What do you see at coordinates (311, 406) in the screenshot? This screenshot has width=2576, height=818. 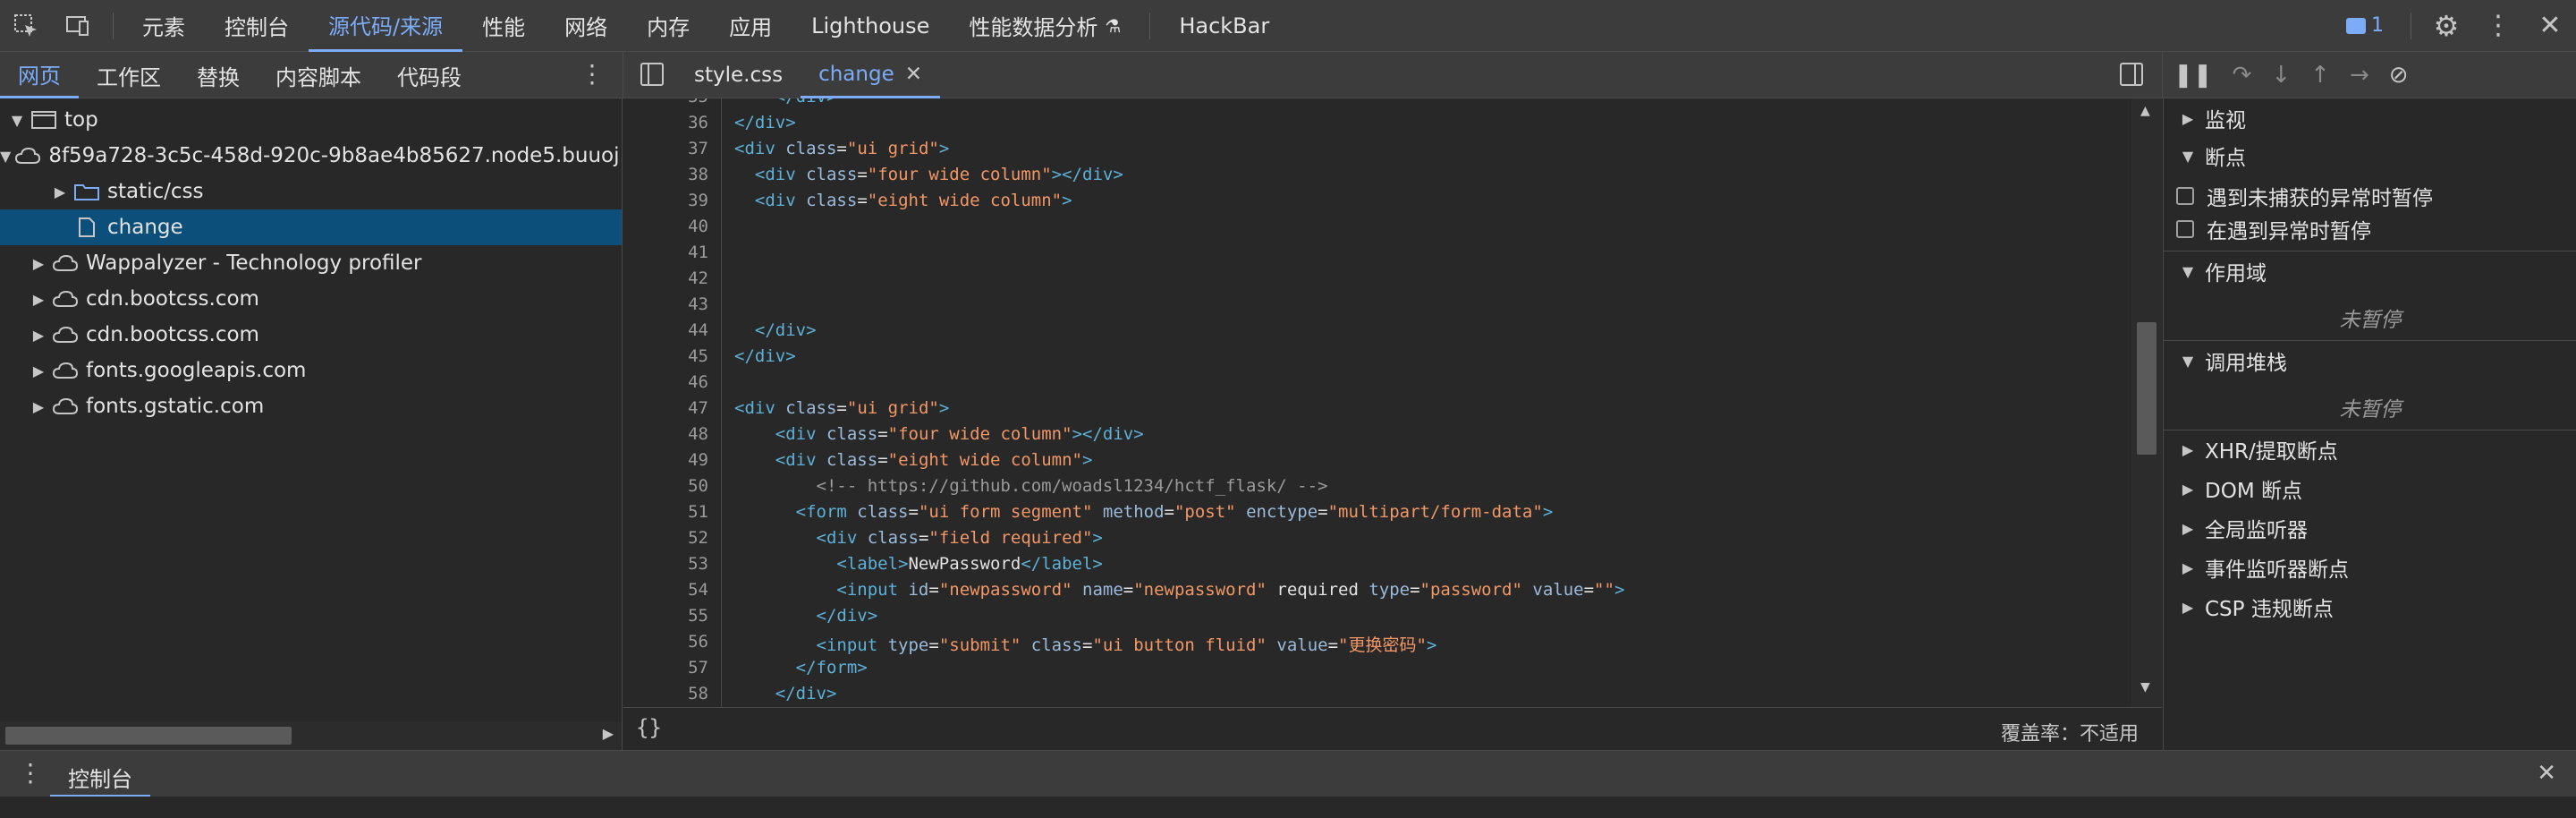 I see `tree-item: ▶ fonts.gstatic.com` at bounding box center [311, 406].